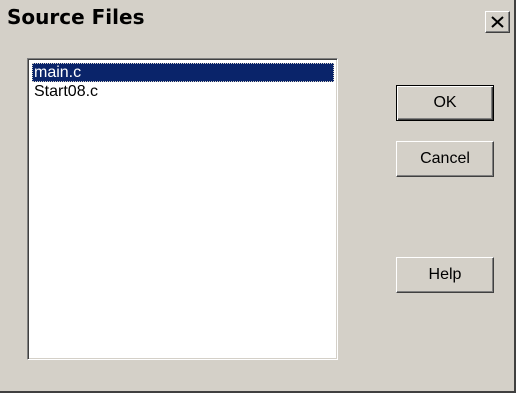 The width and height of the screenshot is (516, 393). Describe the element at coordinates (445, 159) in the screenshot. I see `cancel-button: Cancel` at that location.